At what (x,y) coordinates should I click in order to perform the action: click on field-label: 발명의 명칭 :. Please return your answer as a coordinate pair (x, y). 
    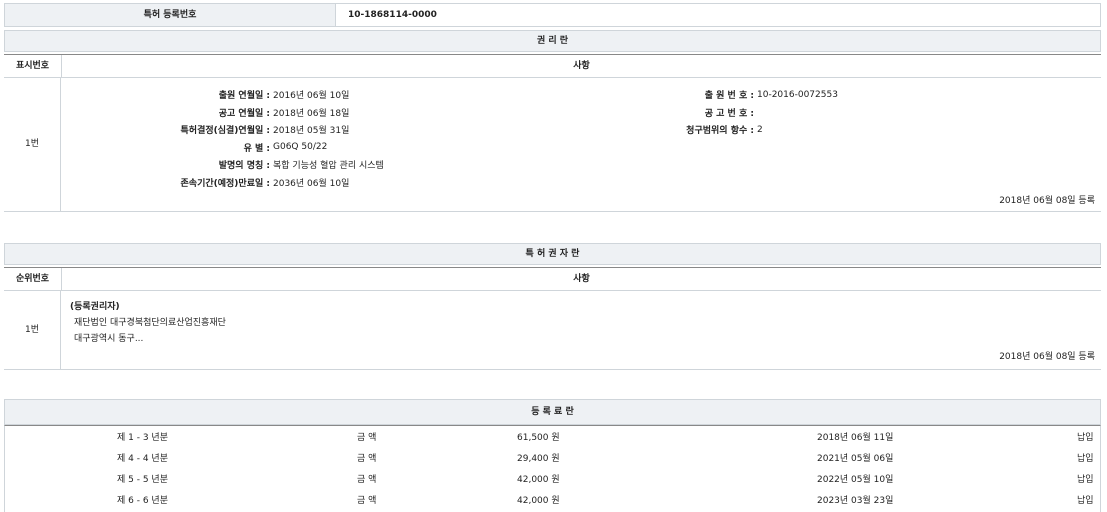
    Looking at the image, I should click on (167, 164).